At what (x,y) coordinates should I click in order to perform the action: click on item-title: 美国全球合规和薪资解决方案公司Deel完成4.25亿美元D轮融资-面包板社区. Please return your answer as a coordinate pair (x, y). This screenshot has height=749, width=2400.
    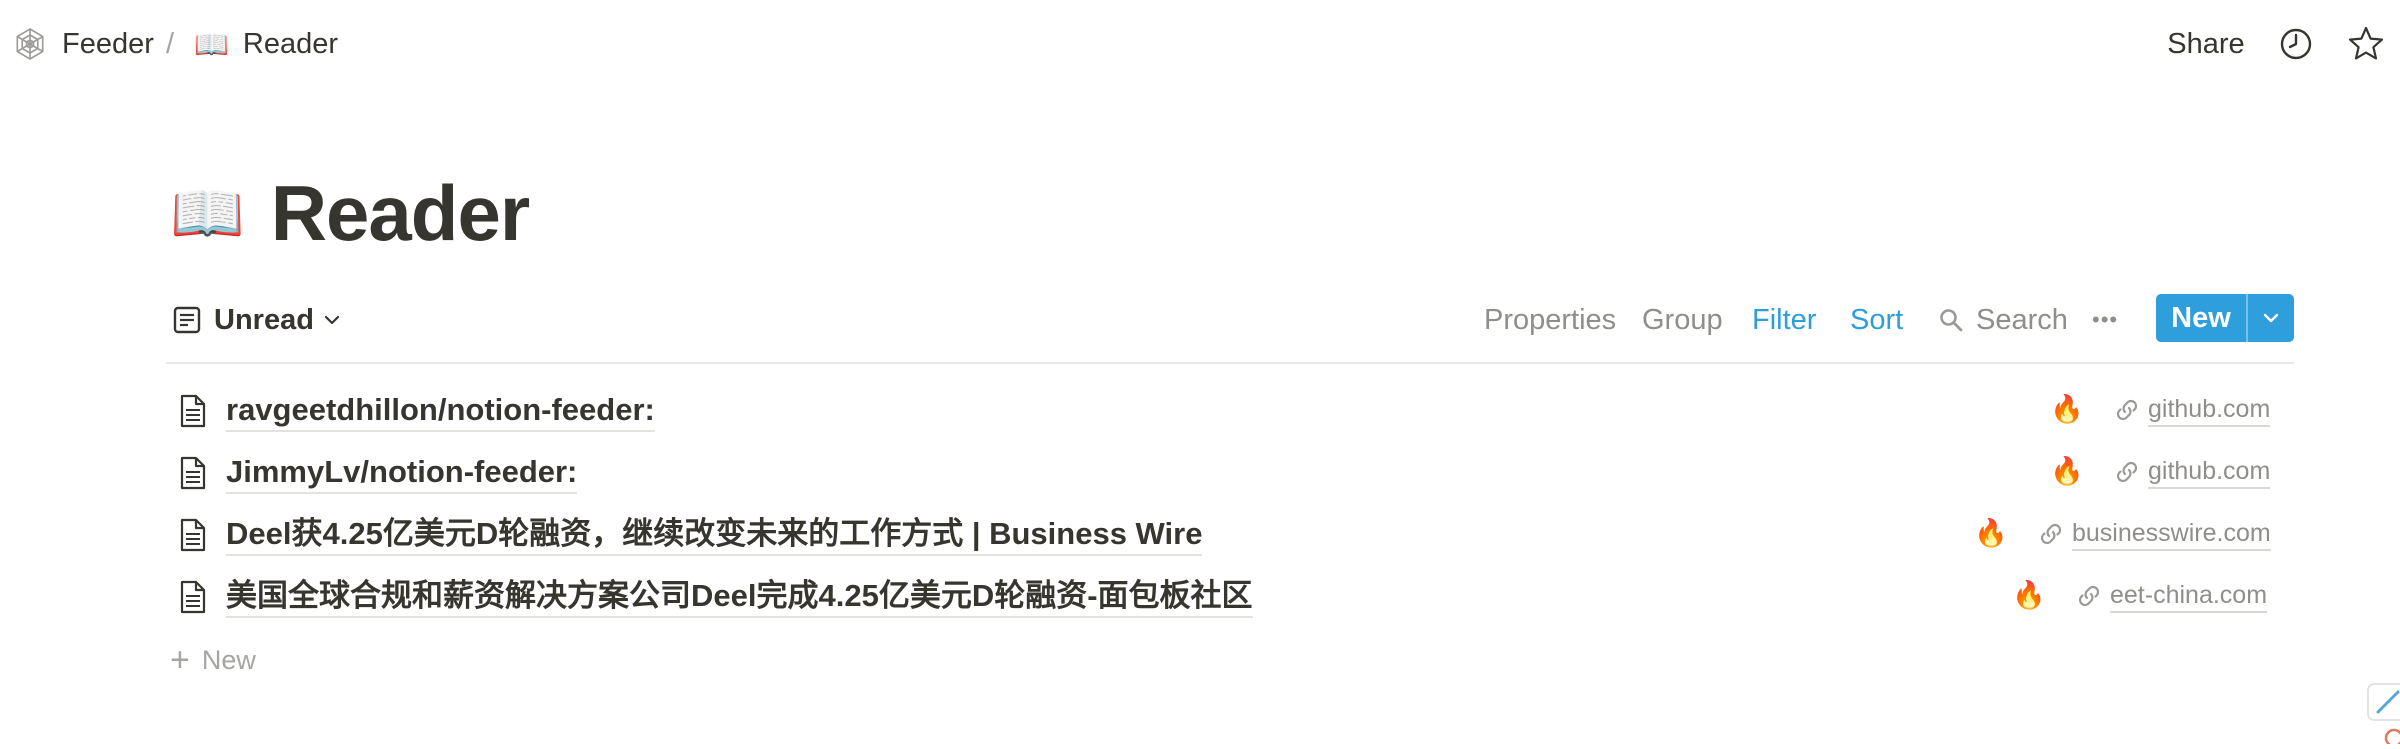
    Looking at the image, I should click on (739, 597).